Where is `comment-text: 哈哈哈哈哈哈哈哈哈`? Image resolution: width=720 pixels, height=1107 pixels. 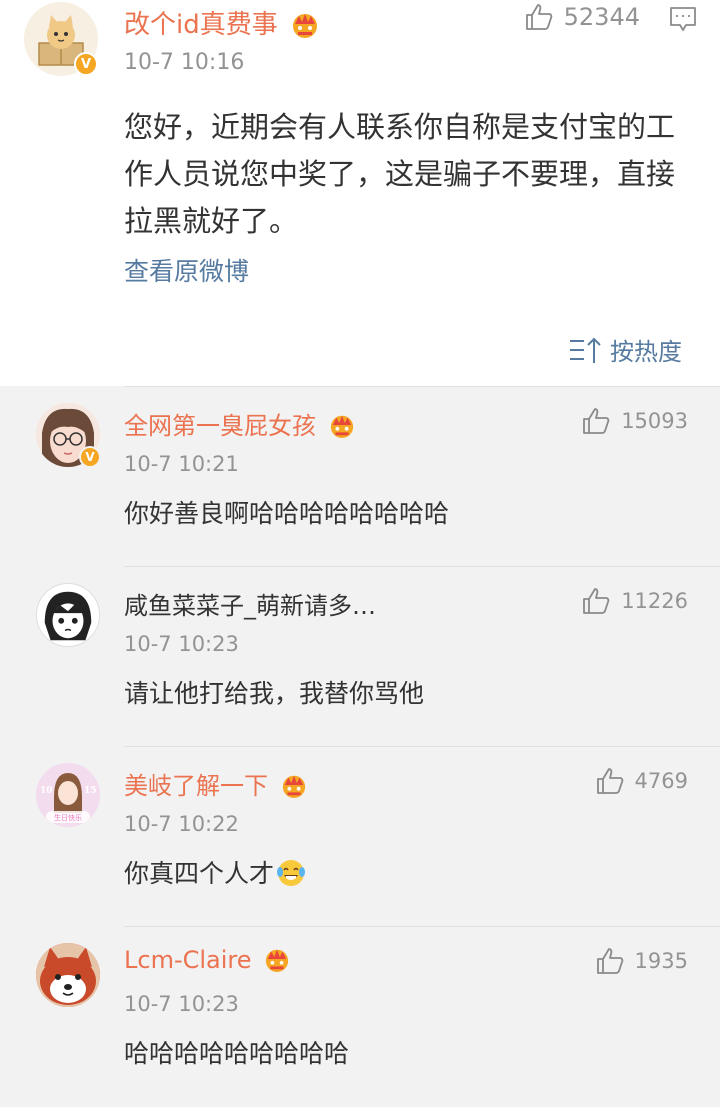 comment-text: 哈哈哈哈哈哈哈哈哈 is located at coordinates (237, 1053).